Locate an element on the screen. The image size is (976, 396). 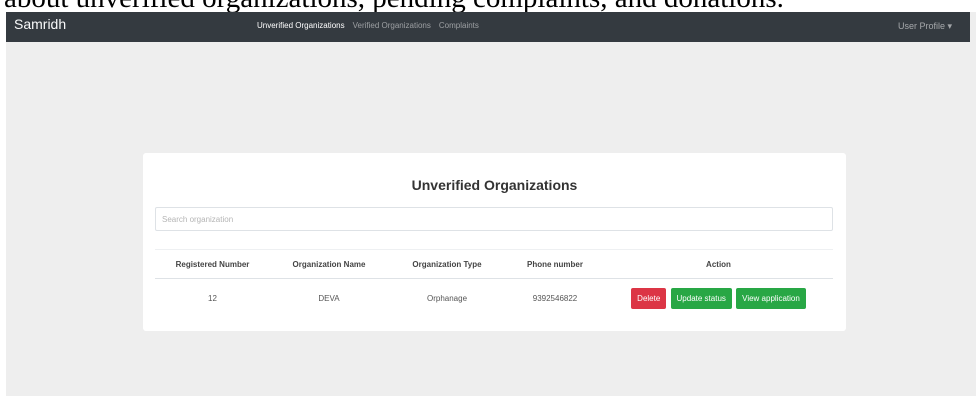
view-application-button: View application is located at coordinates (771, 298).